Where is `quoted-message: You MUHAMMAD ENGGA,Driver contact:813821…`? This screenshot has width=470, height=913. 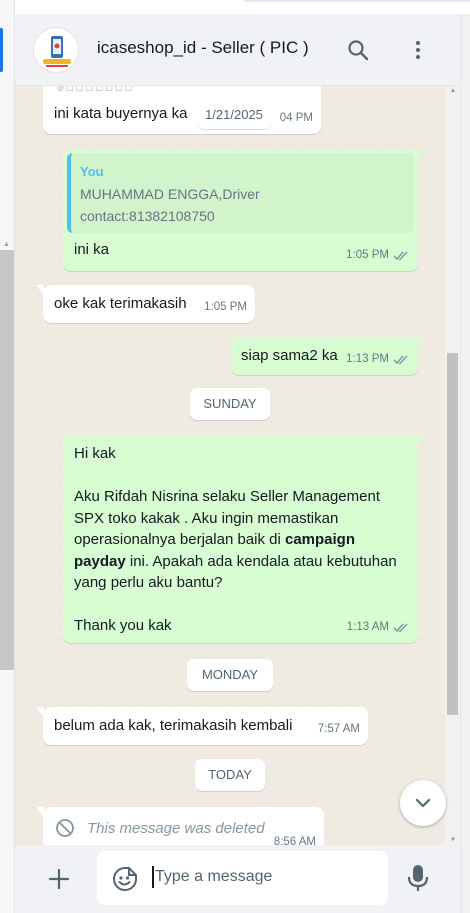 quoted-message: You MUHAMMAD ENGGA,Driver contact:813821… is located at coordinates (240, 193).